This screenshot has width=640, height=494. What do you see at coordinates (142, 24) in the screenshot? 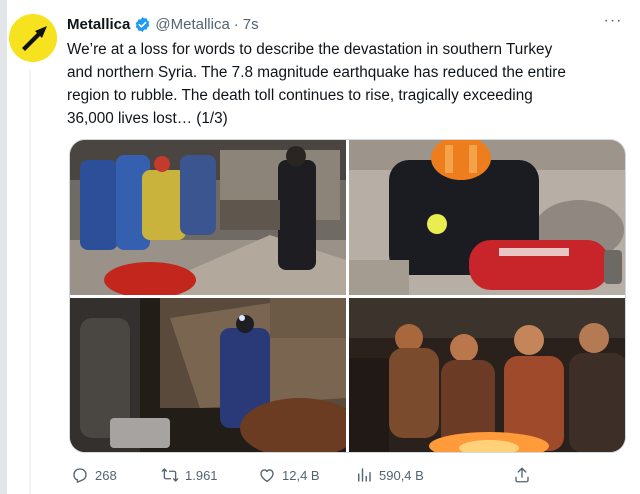
I see `verified-badge-icon` at bounding box center [142, 24].